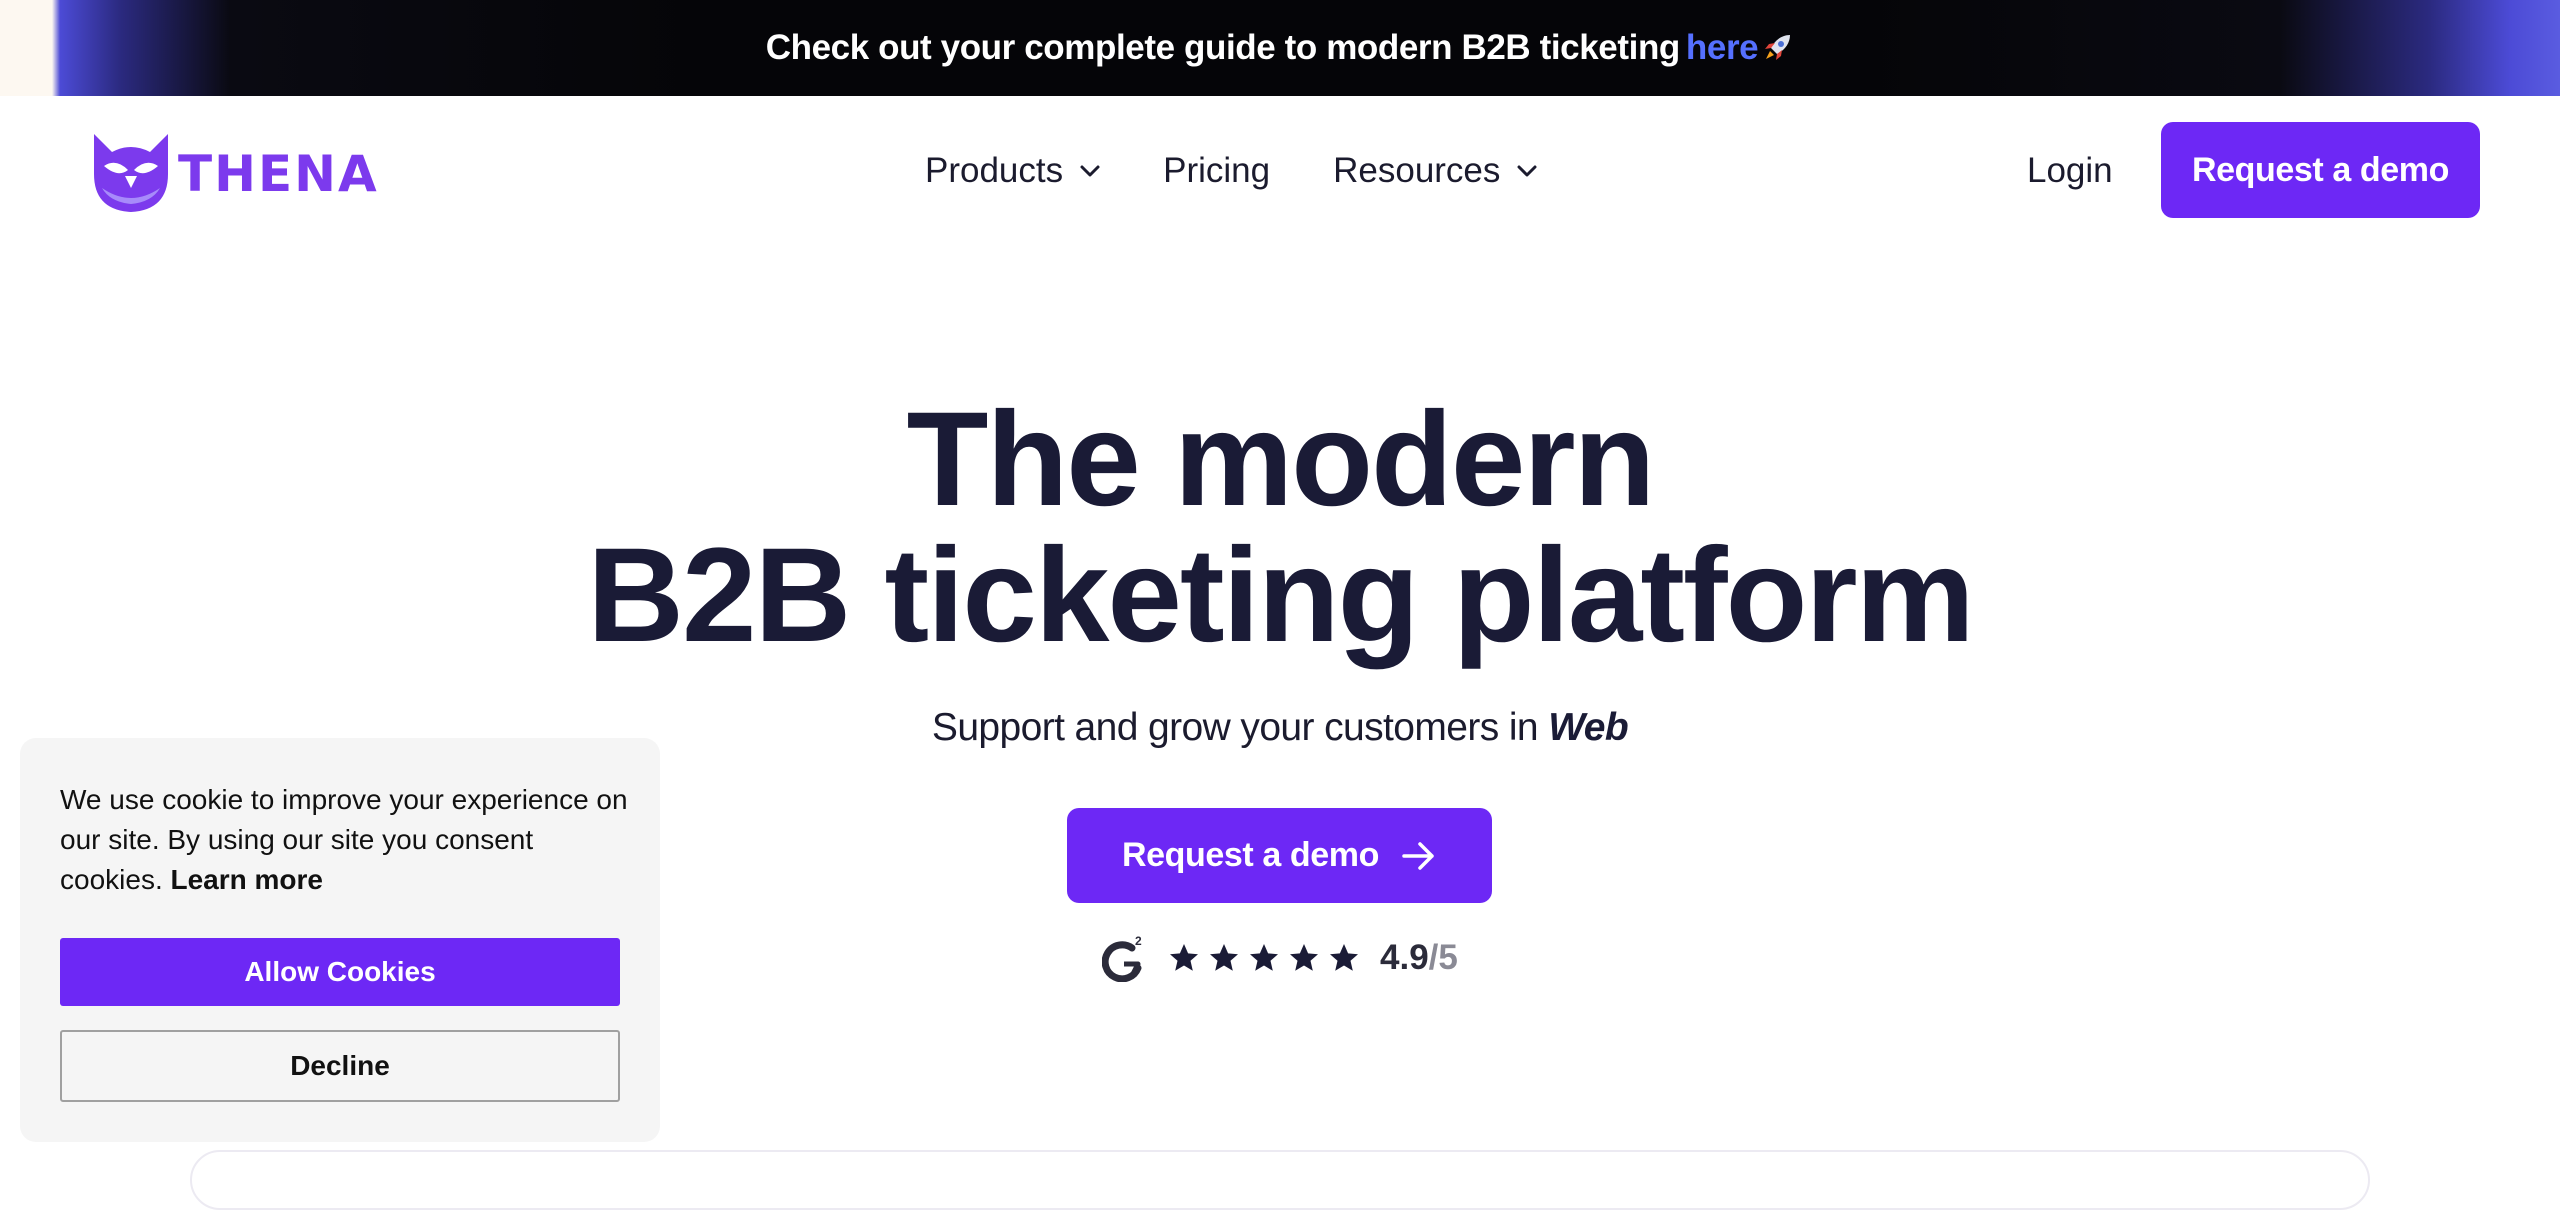  I want to click on hero-title-line1: The modern, so click(1281, 459).